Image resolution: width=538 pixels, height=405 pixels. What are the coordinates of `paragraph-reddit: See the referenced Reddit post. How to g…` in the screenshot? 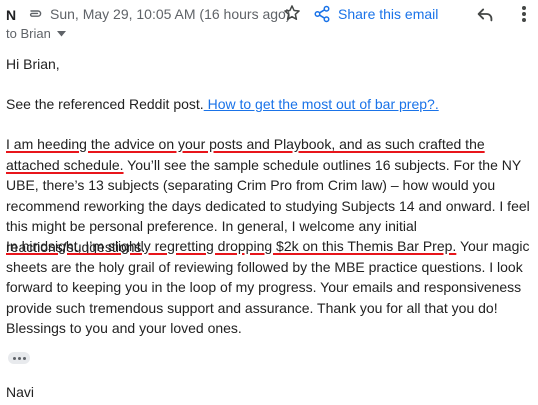 It's located at (222, 104).